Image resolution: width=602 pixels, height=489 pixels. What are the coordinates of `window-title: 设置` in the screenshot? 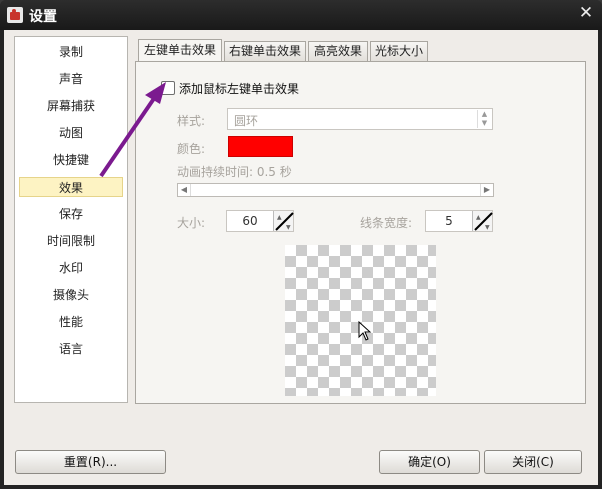 It's located at (43, 17).